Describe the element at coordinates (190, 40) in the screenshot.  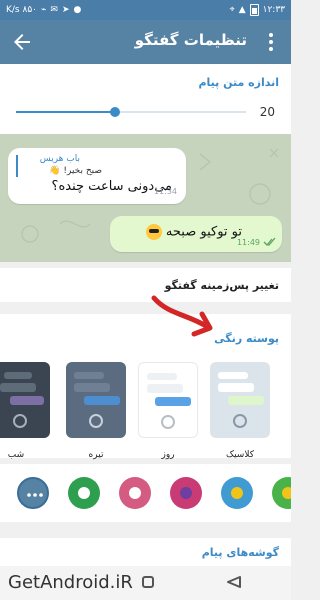
I see `page-title: تنظیمات گفتگو` at that location.